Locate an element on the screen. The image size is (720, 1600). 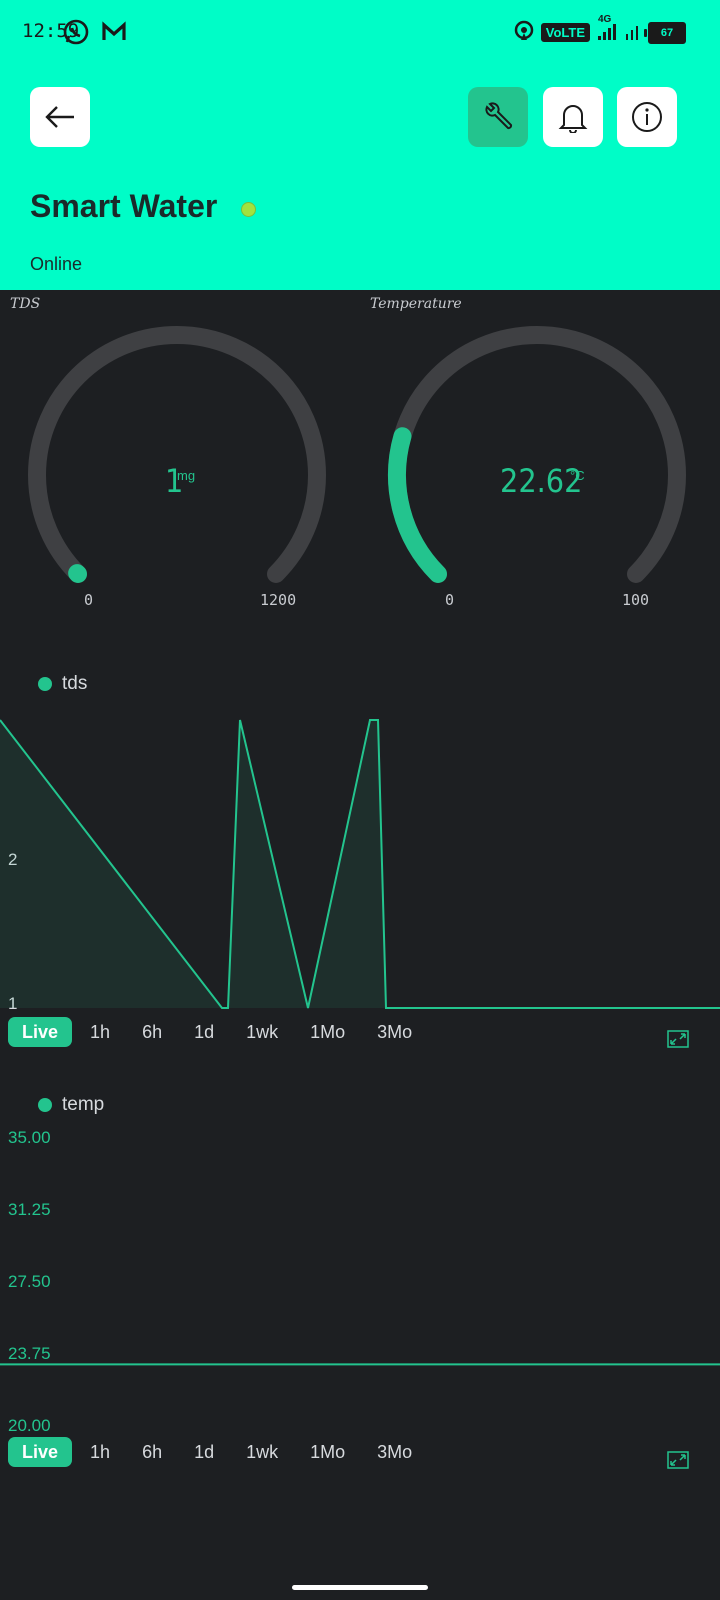
temperature-gauge-label: Temperature is located at coordinates (416, 304).